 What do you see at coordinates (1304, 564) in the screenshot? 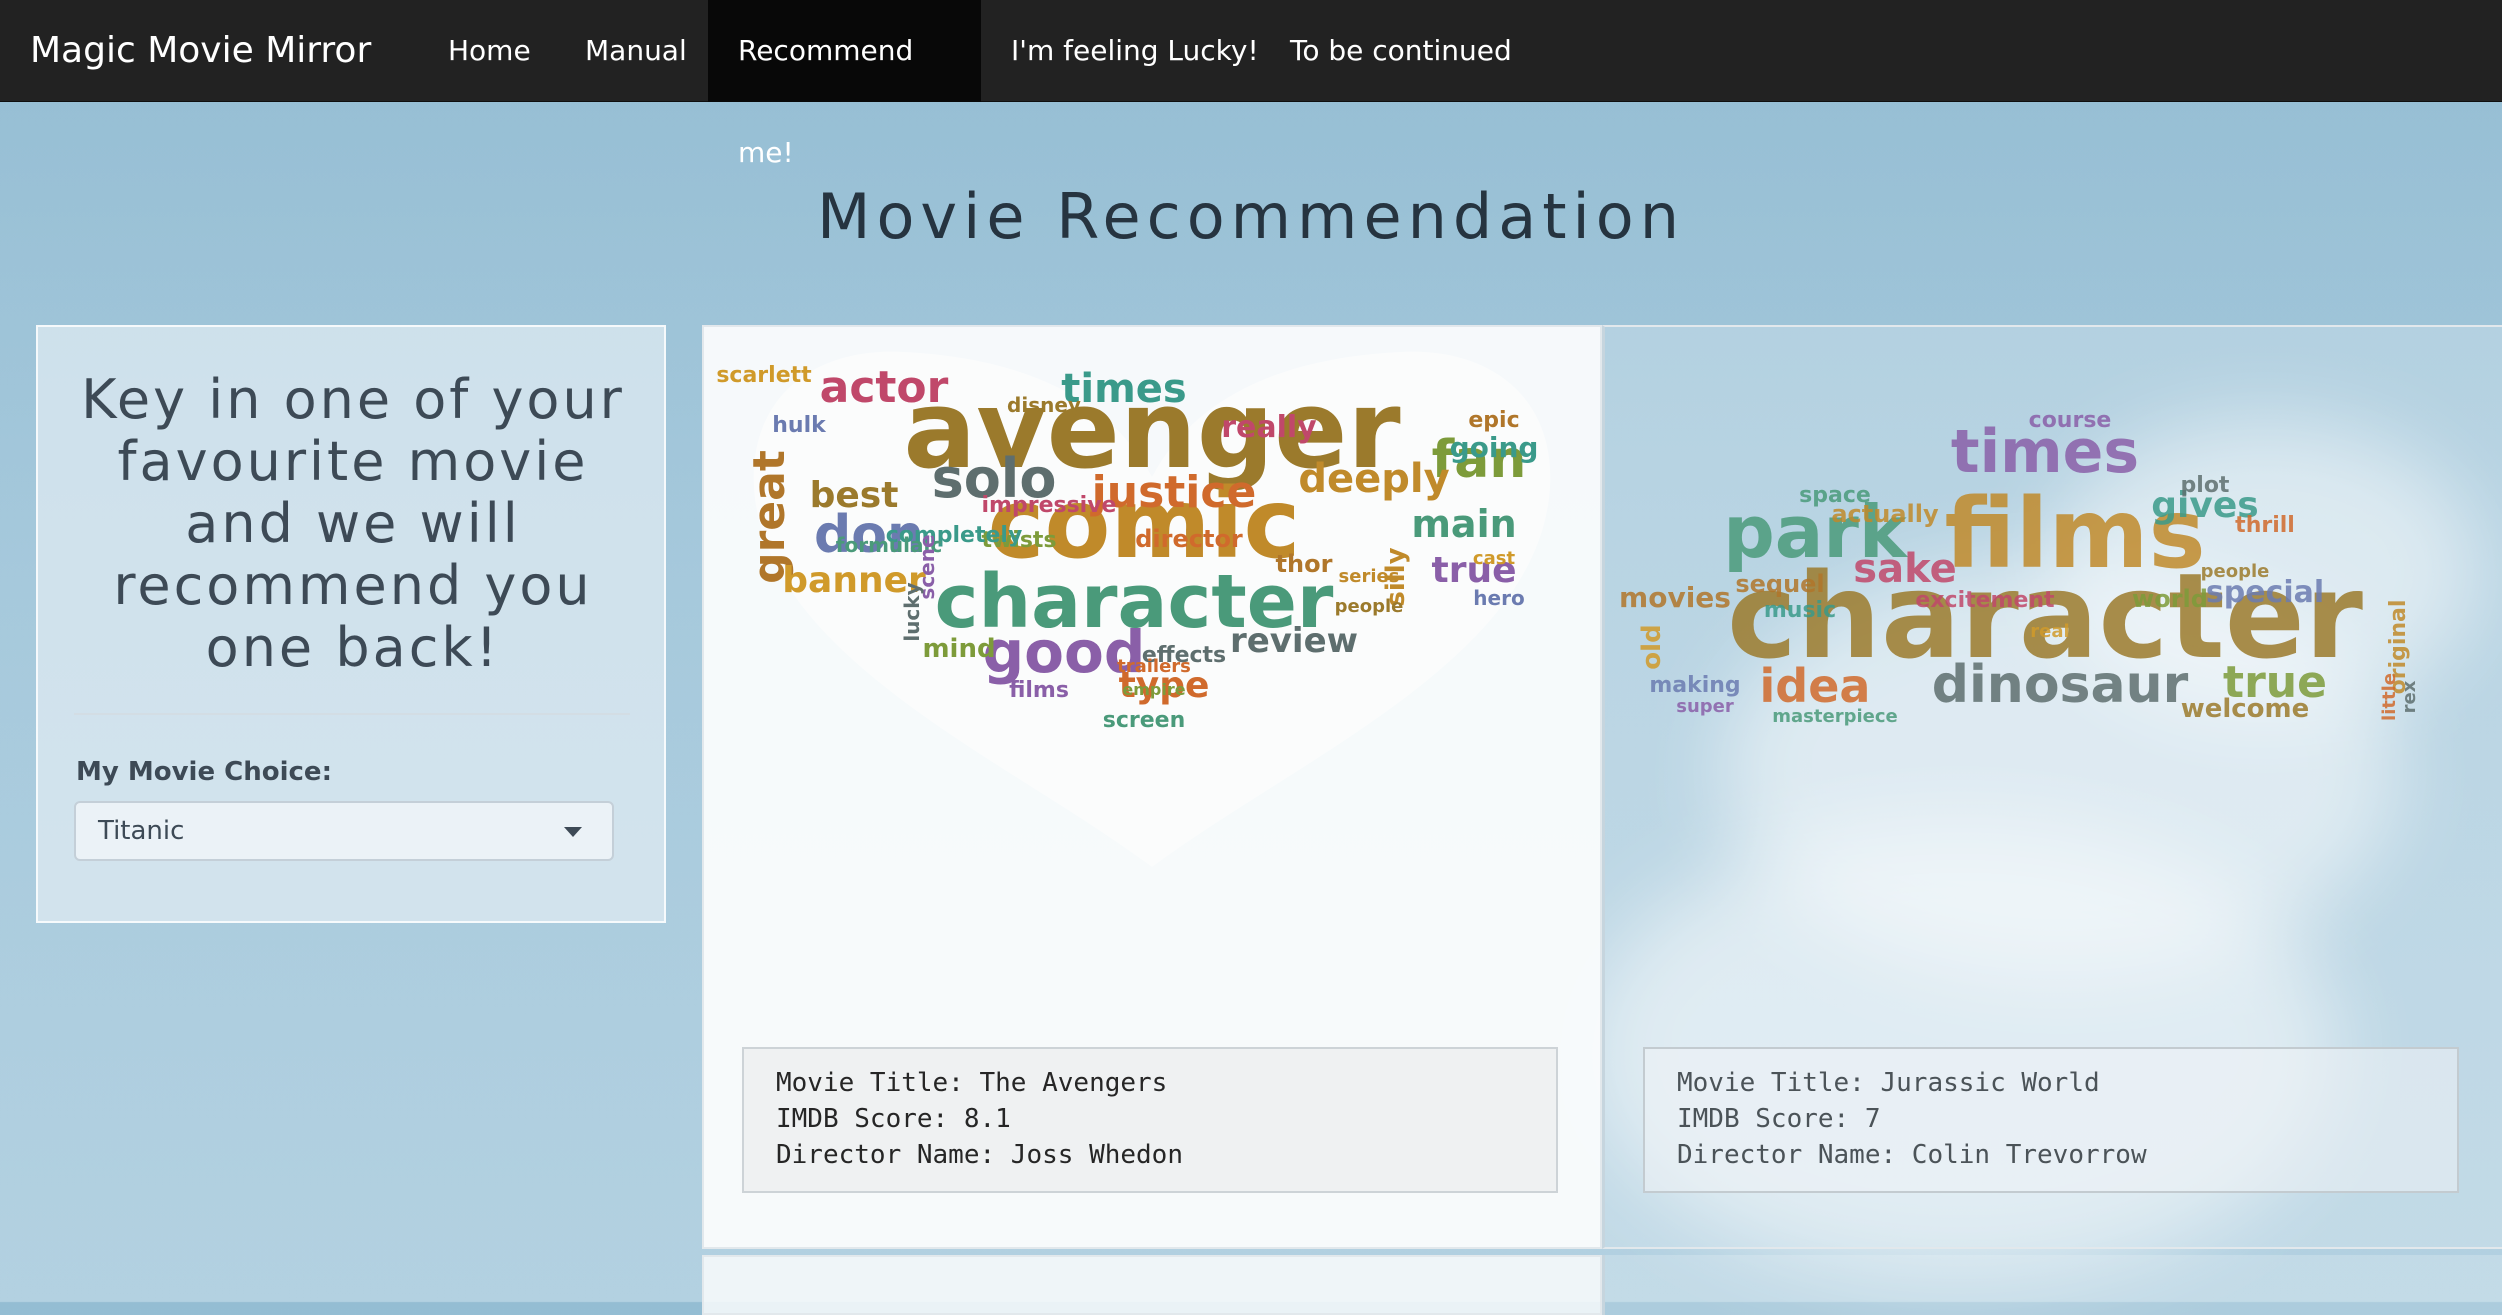
I see `word-cloud-word: thor` at bounding box center [1304, 564].